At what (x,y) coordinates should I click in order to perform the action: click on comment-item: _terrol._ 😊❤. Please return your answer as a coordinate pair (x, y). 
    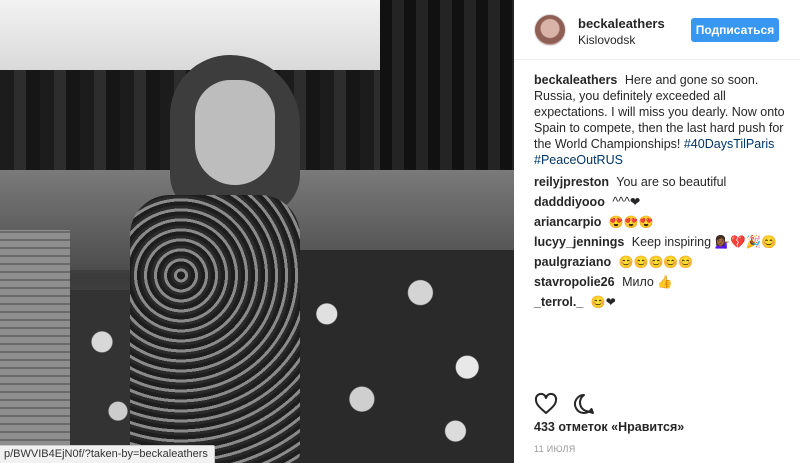
    Looking at the image, I should click on (662, 302).